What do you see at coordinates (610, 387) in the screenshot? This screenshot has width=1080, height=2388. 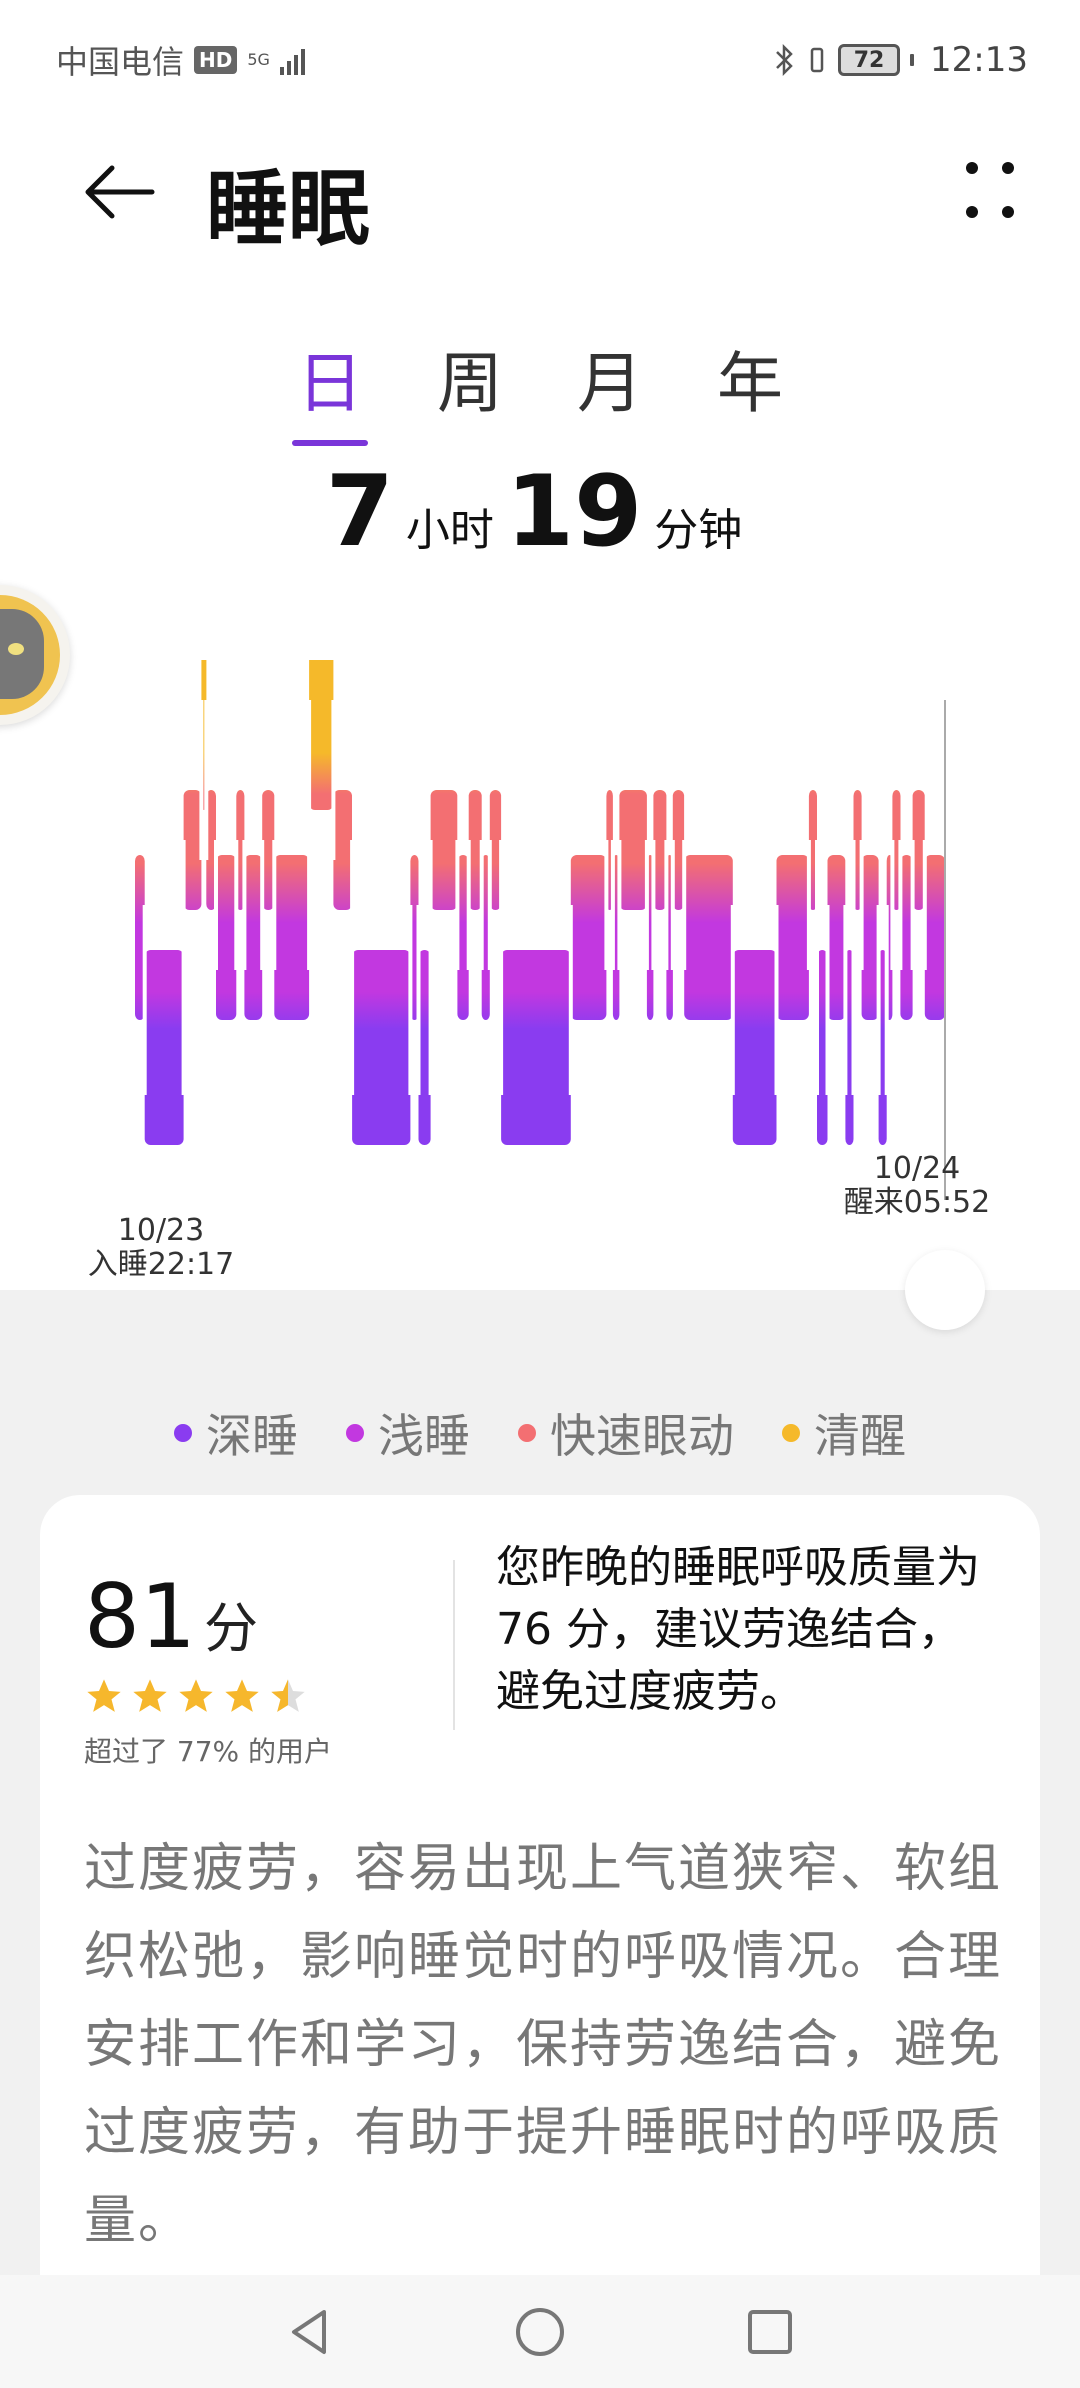 I see `tab-month: 月` at bounding box center [610, 387].